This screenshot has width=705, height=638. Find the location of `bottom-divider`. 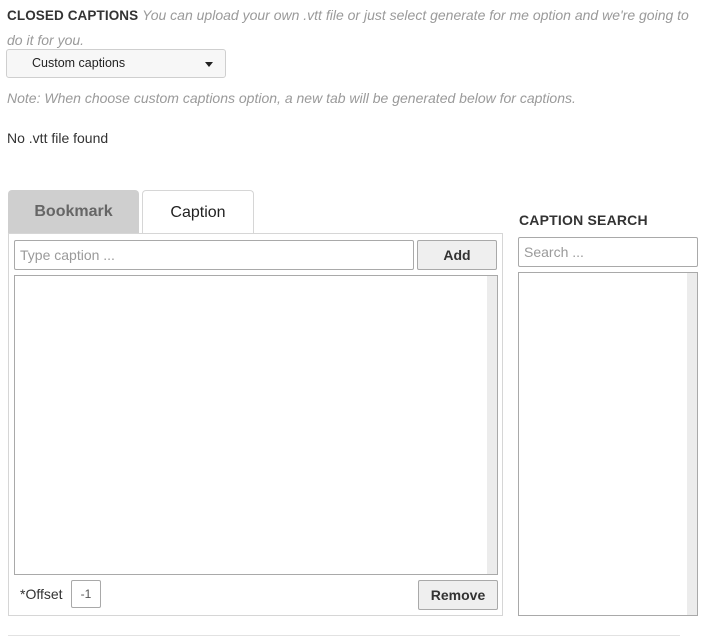

bottom-divider is located at coordinates (344, 635).